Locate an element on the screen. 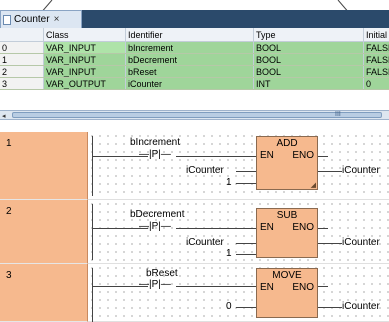 The width and height of the screenshot is (389, 322). network-number-cell: 3 is located at coordinates (44, 293).